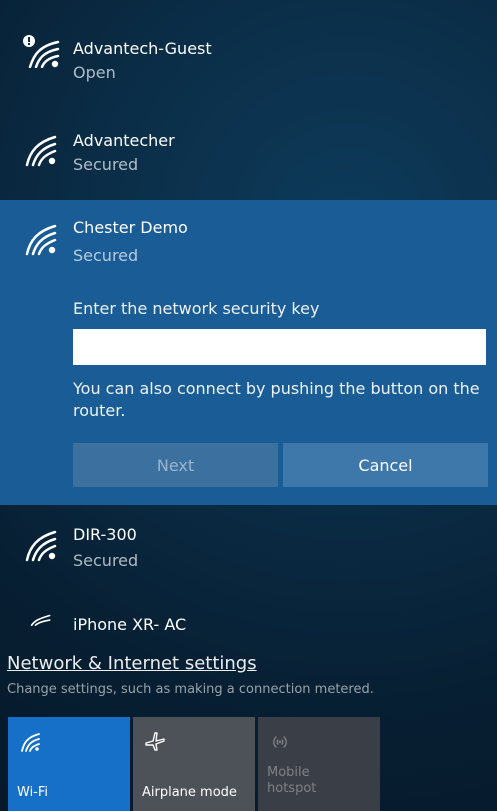  I want to click on wifi-open-warning-icon, so click(41, 51).